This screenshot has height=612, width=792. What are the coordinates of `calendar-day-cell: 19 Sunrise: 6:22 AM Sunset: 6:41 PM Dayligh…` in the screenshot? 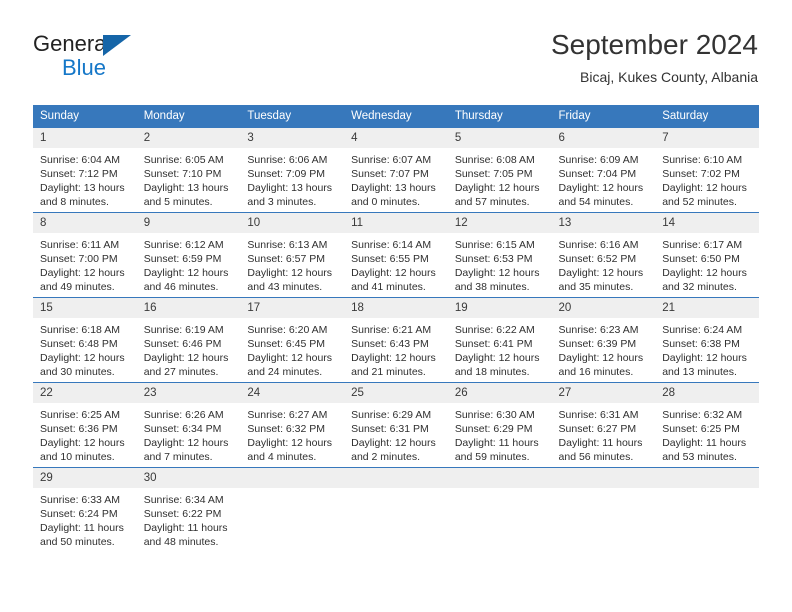 It's located at (499, 340).